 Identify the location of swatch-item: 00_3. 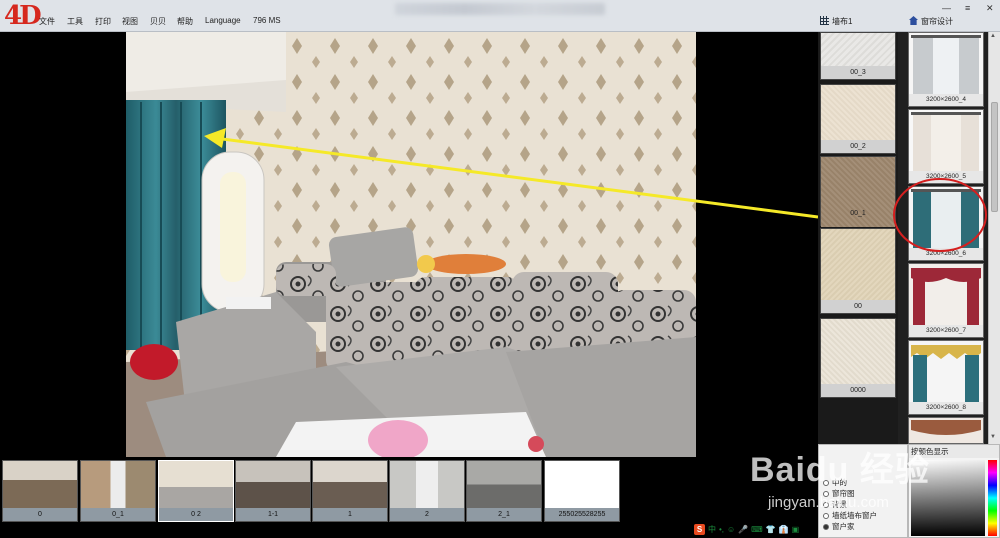
(858, 56).